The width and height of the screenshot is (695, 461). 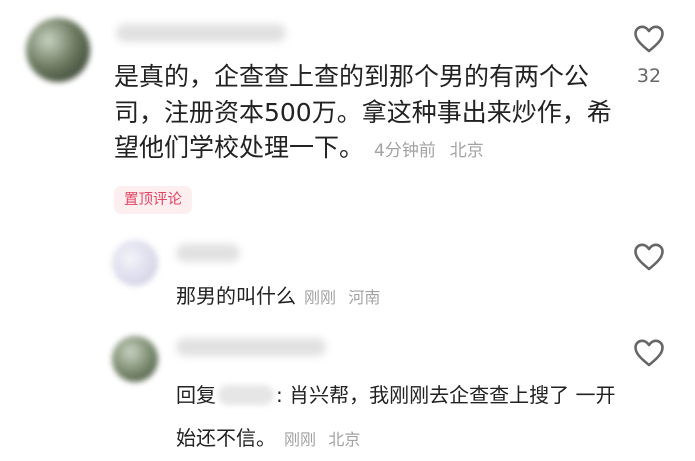 I want to click on reply-text: 那男的叫什么, so click(x=236, y=296).